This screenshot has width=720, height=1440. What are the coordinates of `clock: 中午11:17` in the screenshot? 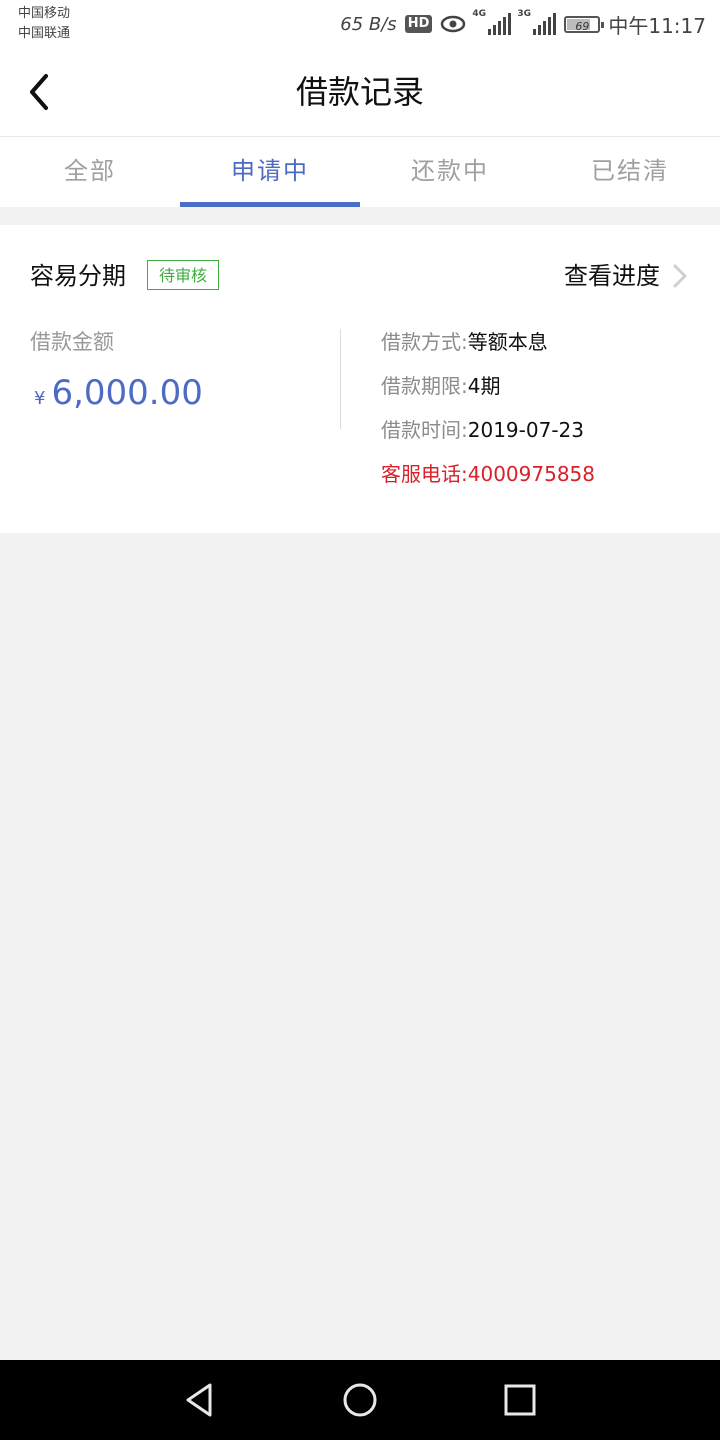 It's located at (657, 25).